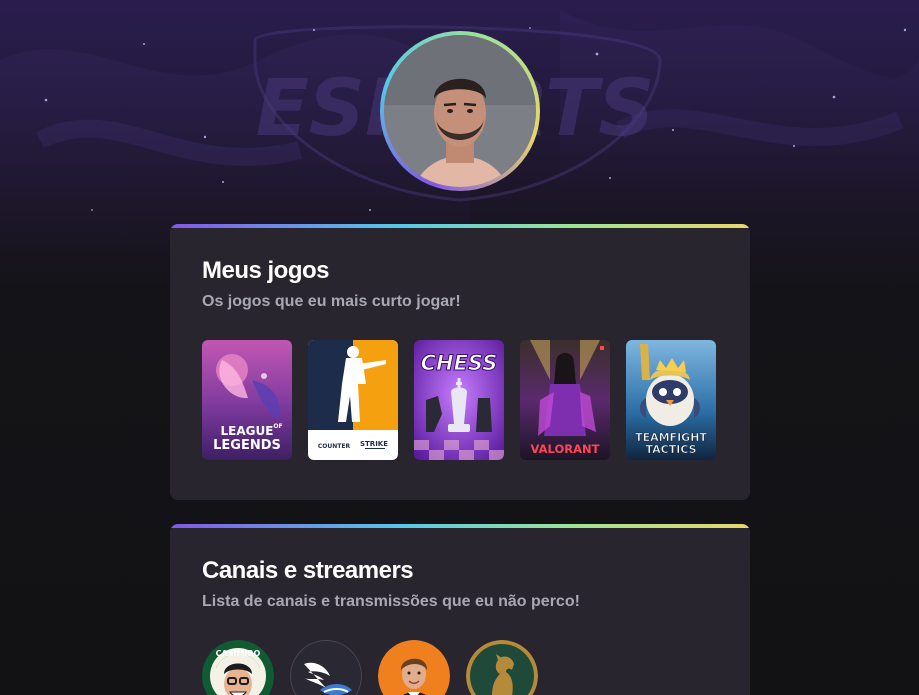 The image size is (919, 695). Describe the element at coordinates (247, 431) in the screenshot. I see `lol-logo-top: LEAGUE` at that location.